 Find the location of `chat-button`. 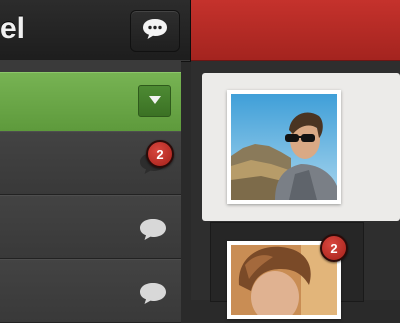

chat-button is located at coordinates (155, 31).